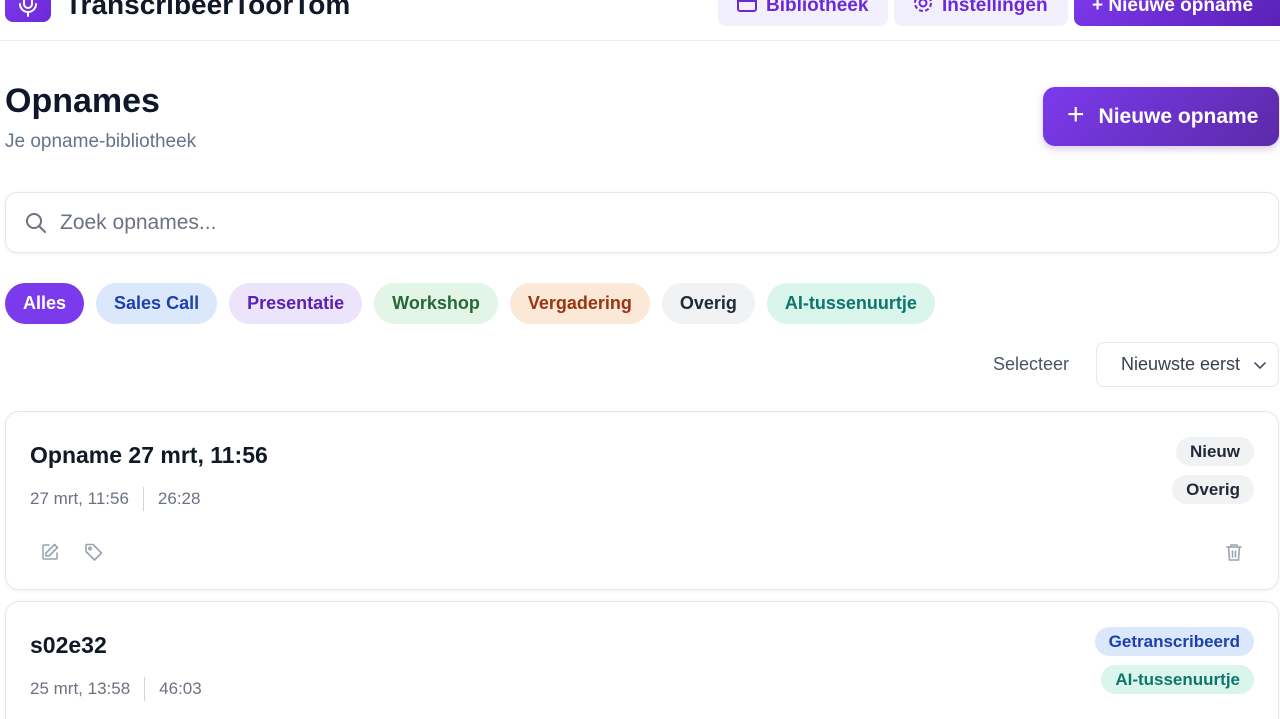 The width and height of the screenshot is (1280, 719). I want to click on recording-date: 25 mrt, 13:58, so click(80, 688).